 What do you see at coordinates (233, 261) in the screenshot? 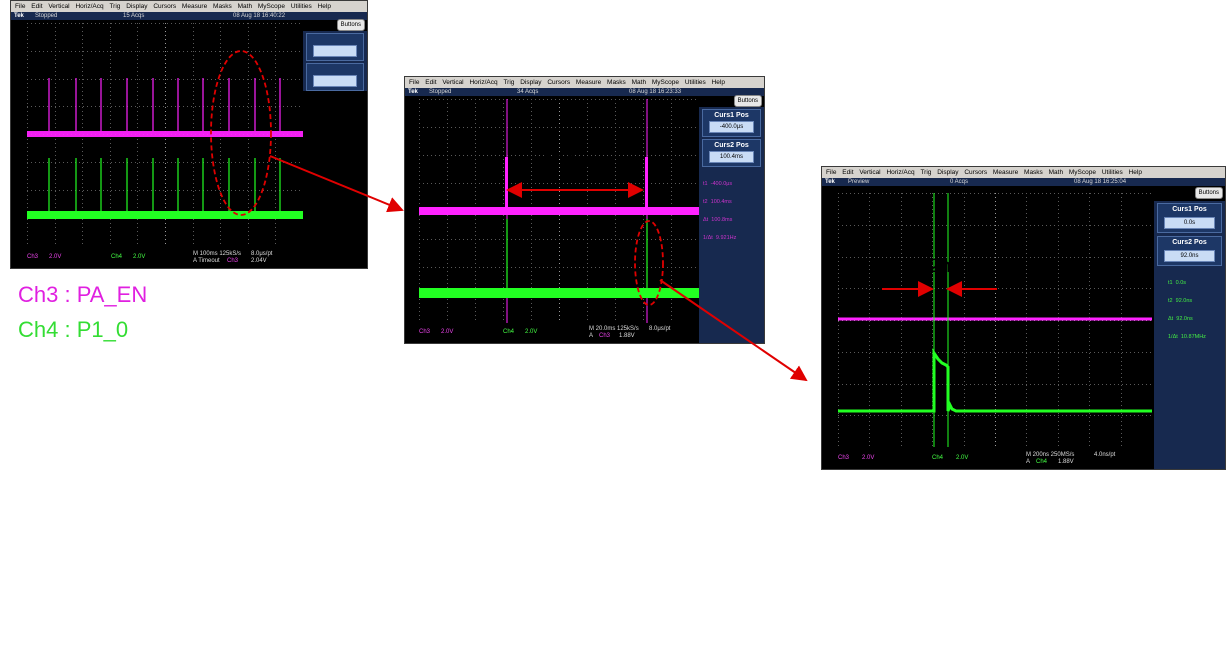
I see `trigger-channel: Ch3` at bounding box center [233, 261].